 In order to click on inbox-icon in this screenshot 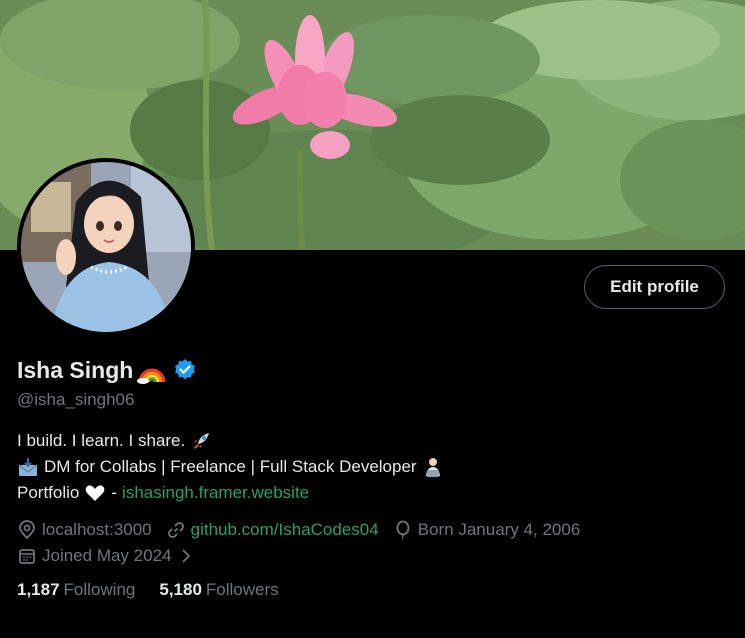, I will do `click(28, 467)`.